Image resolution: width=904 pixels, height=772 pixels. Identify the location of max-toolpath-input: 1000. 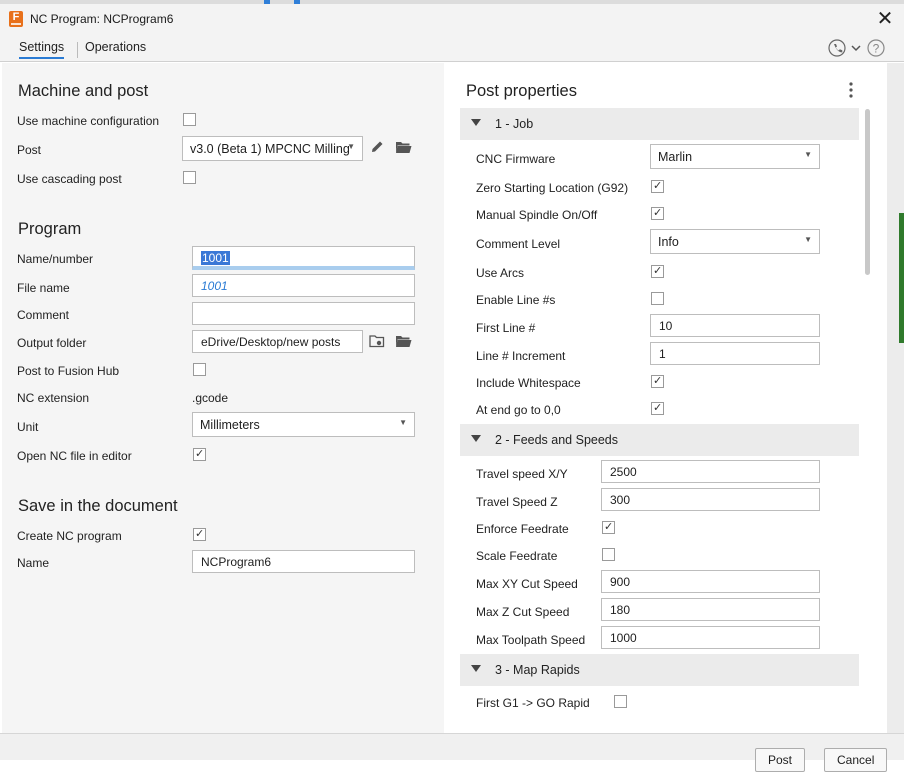
(710, 637).